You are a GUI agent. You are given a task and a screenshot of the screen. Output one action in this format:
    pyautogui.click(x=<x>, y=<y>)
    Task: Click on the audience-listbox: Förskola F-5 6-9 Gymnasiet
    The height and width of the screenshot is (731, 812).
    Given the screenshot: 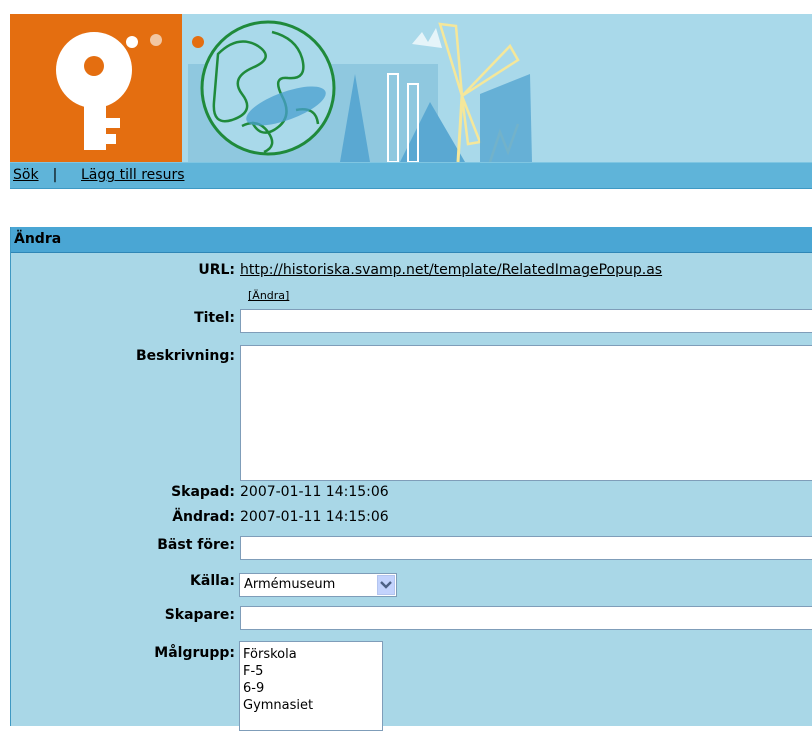 What is the action you would take?
    pyautogui.click(x=311, y=686)
    